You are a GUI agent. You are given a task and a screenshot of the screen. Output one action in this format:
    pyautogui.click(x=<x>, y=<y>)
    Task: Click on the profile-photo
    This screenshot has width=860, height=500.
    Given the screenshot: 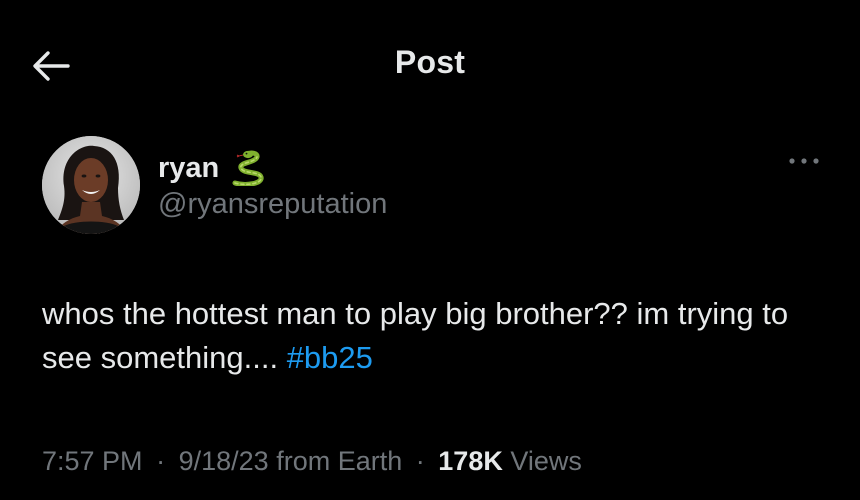 What is the action you would take?
    pyautogui.click(x=91, y=185)
    